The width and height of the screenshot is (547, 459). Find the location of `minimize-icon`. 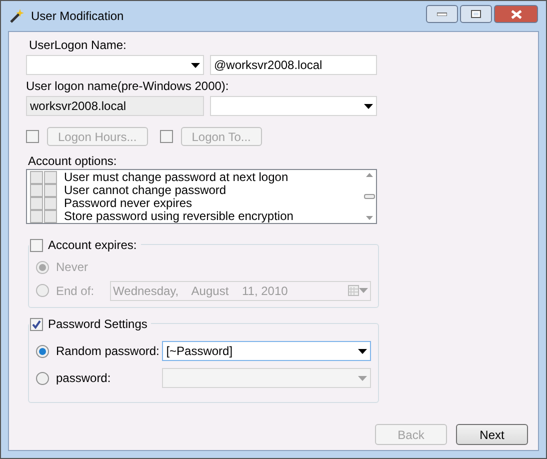

minimize-icon is located at coordinates (442, 14).